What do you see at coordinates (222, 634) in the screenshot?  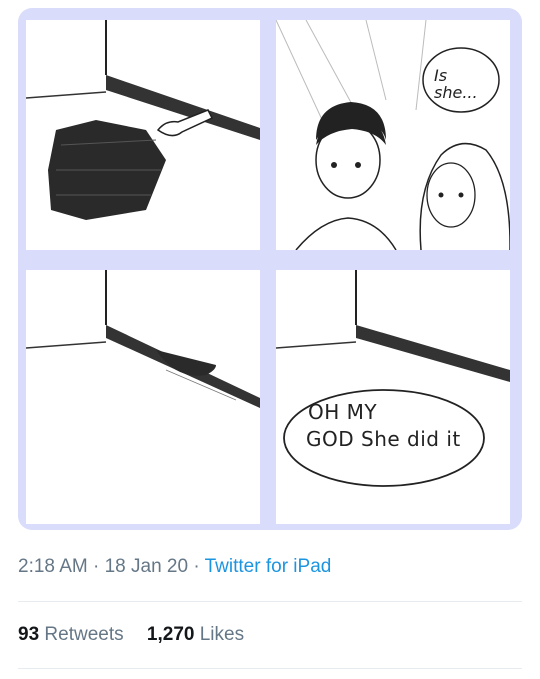 I see `likes-label: Likes` at bounding box center [222, 634].